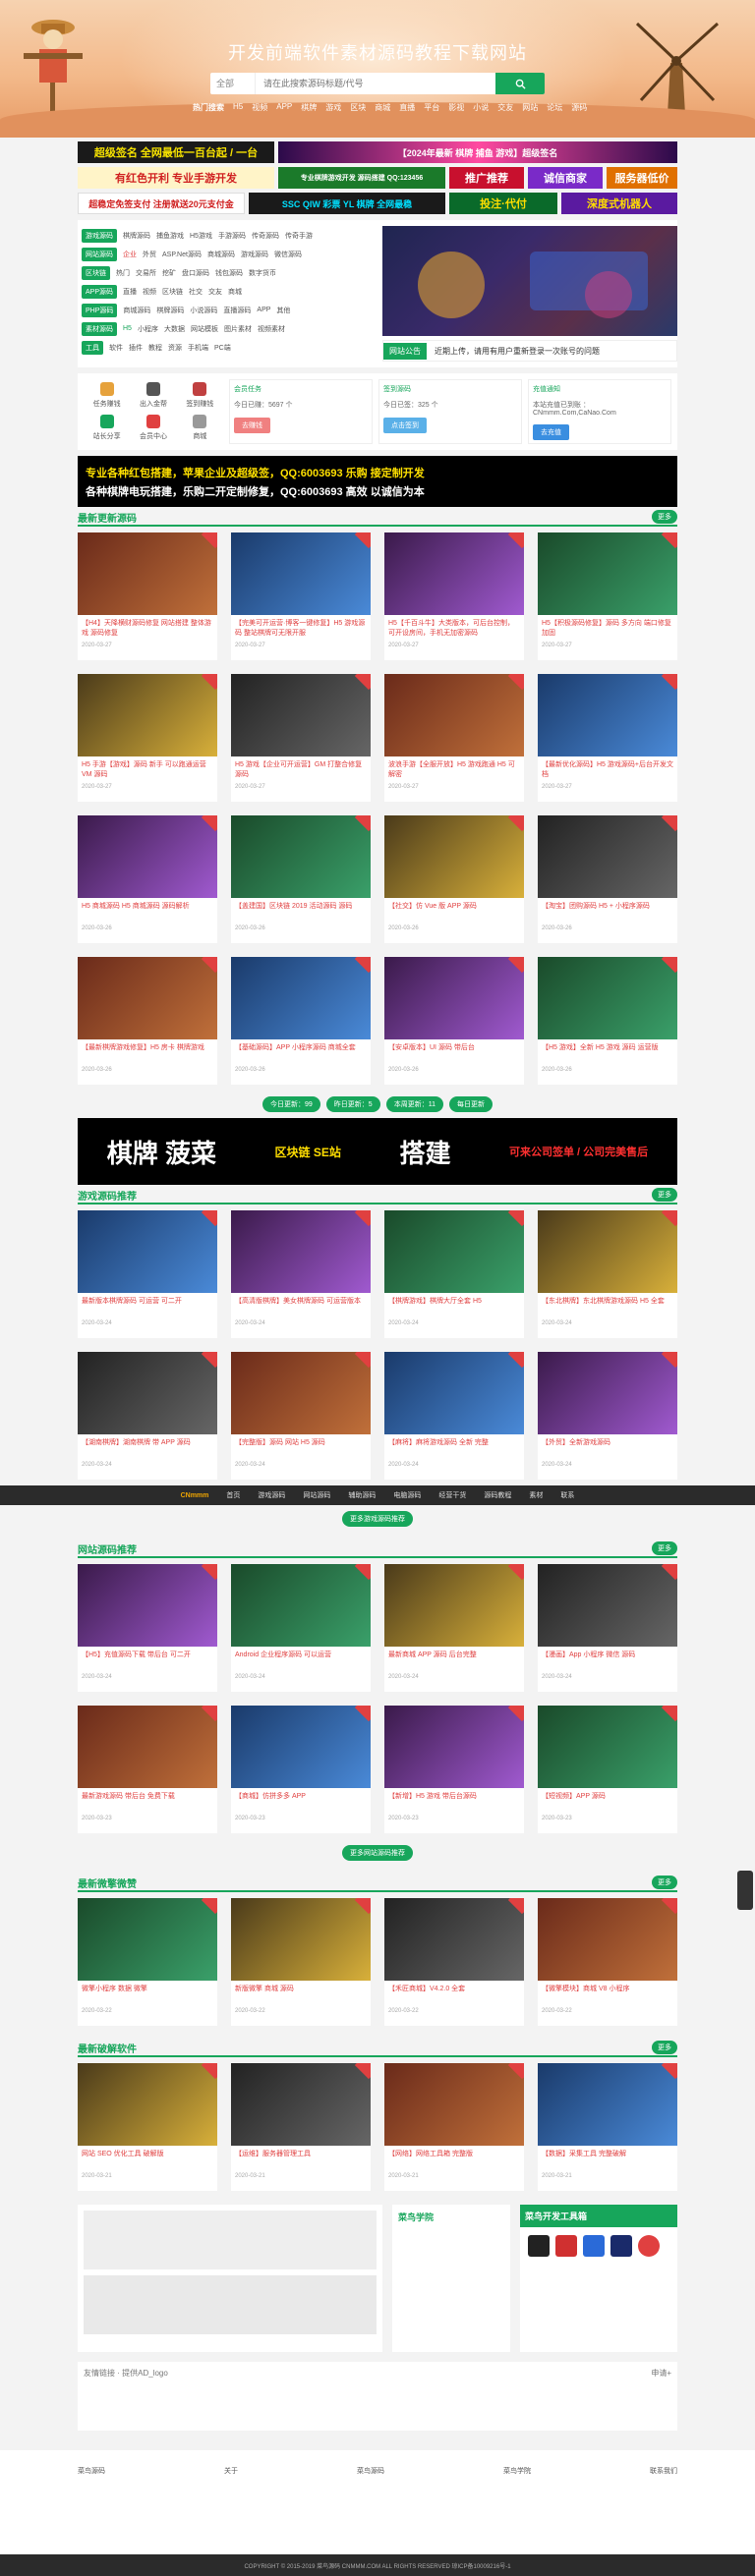  I want to click on source-card: 【湖南棋牌】湖南棋牌 带 APP 源码 2020-03-24, so click(147, 1416).